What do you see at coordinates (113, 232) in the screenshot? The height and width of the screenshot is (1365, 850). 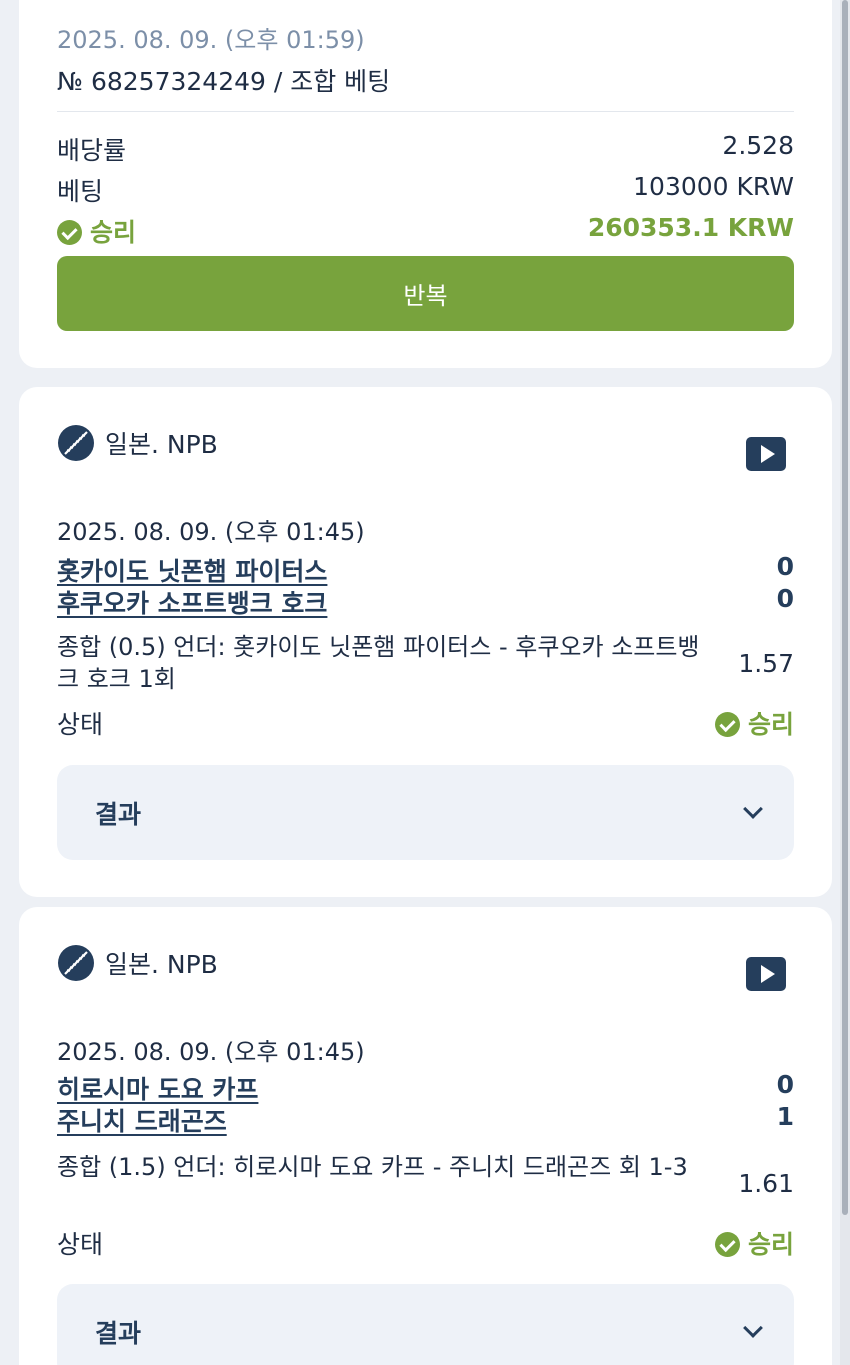 I see `bet-status-label: 승리` at bounding box center [113, 232].